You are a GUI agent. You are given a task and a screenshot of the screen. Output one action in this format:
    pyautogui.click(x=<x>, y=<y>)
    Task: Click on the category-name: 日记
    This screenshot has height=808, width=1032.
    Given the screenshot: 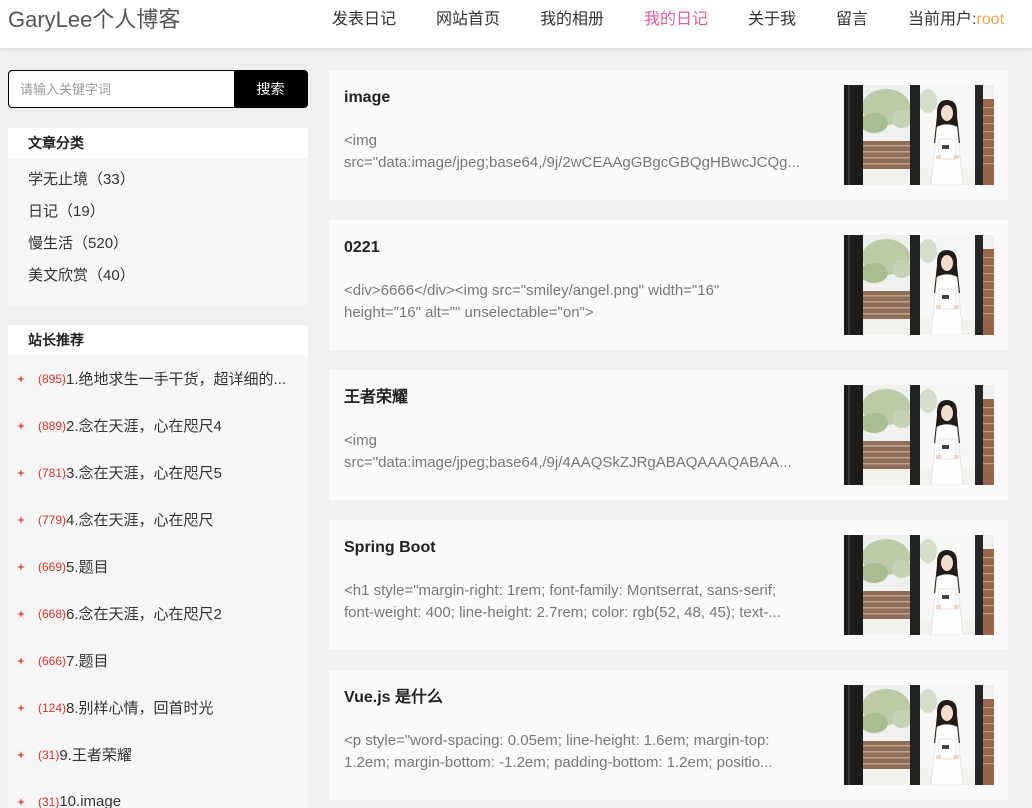 What is the action you would take?
    pyautogui.click(x=43, y=211)
    